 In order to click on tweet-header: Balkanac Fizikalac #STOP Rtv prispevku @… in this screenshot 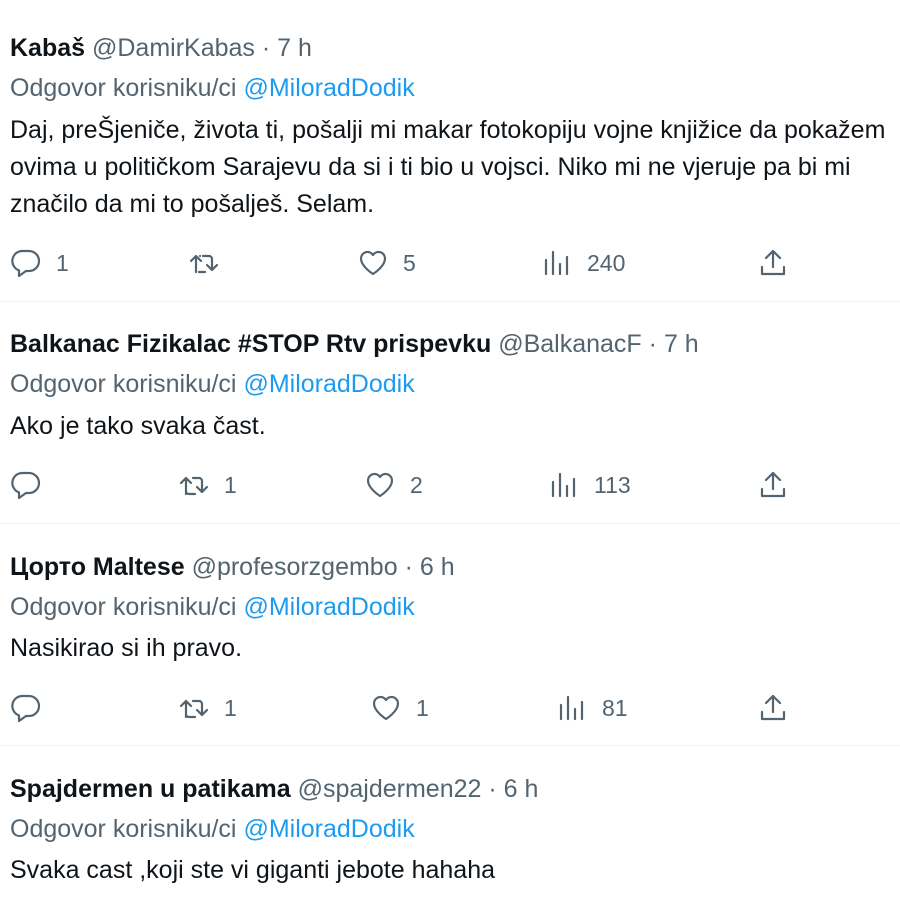, I will do `click(354, 344)`.